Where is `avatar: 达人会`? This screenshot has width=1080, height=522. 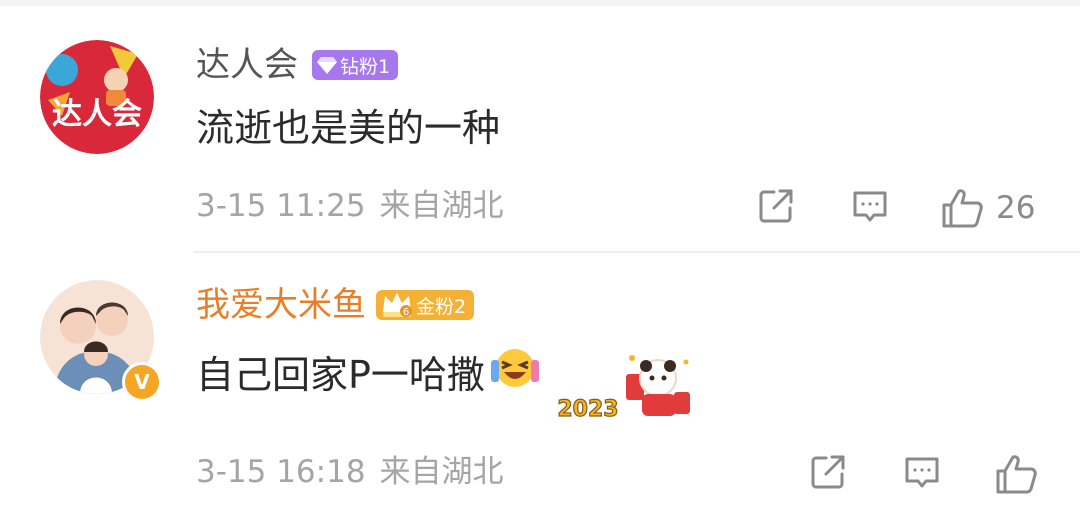 avatar: 达人会 is located at coordinates (97, 97).